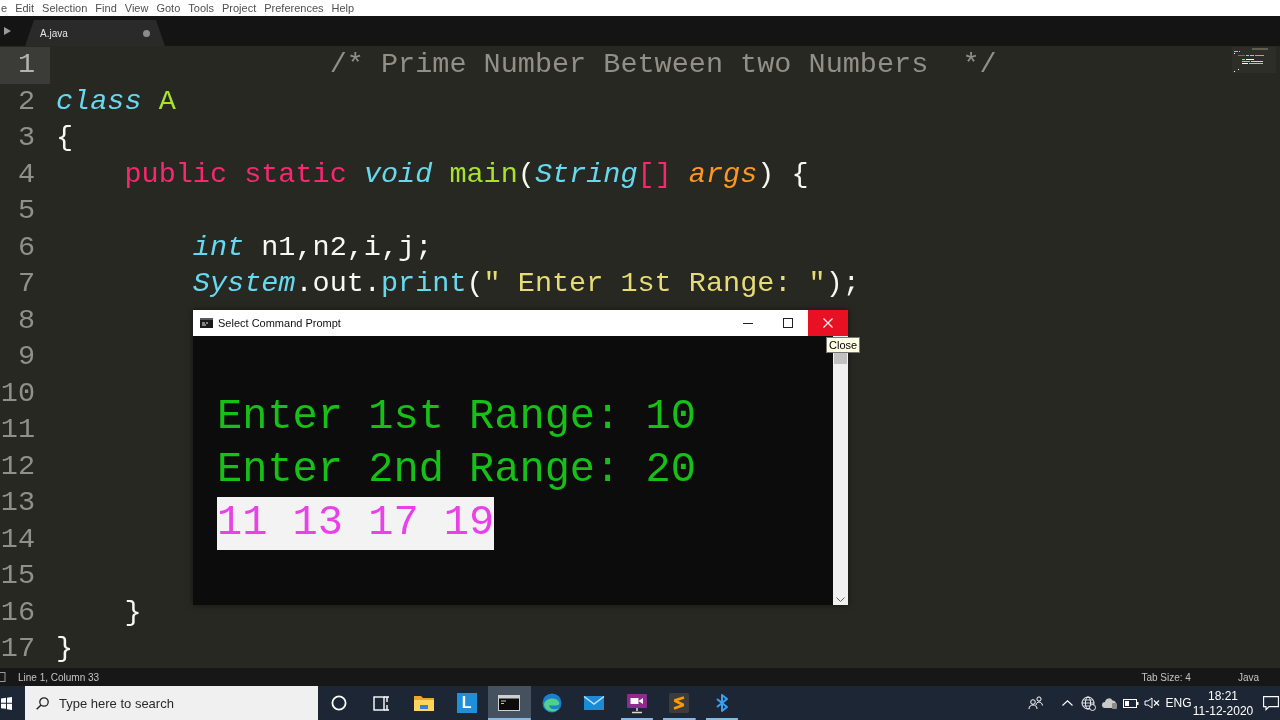 The image size is (1280, 720). Describe the element at coordinates (18, 393) in the screenshot. I see `line-number: 10` at that location.